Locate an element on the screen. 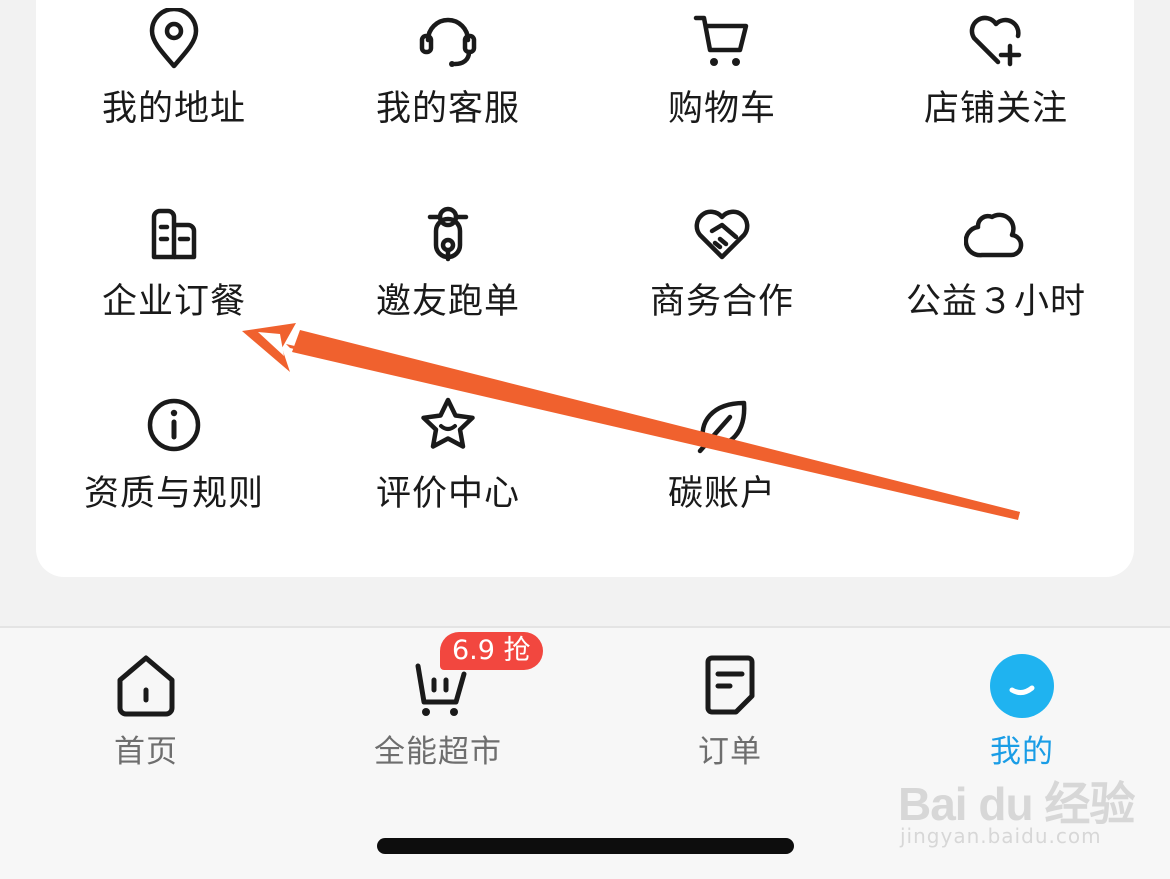 The height and width of the screenshot is (879, 1170). service-review-center: 评价中心 is located at coordinates (448, 460).